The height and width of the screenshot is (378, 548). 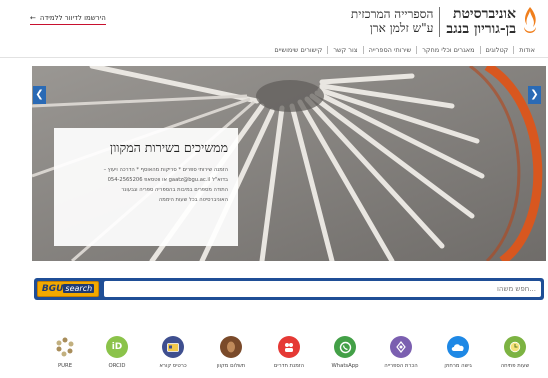 I want to click on quick-link-label: PURE, so click(x=65, y=366).